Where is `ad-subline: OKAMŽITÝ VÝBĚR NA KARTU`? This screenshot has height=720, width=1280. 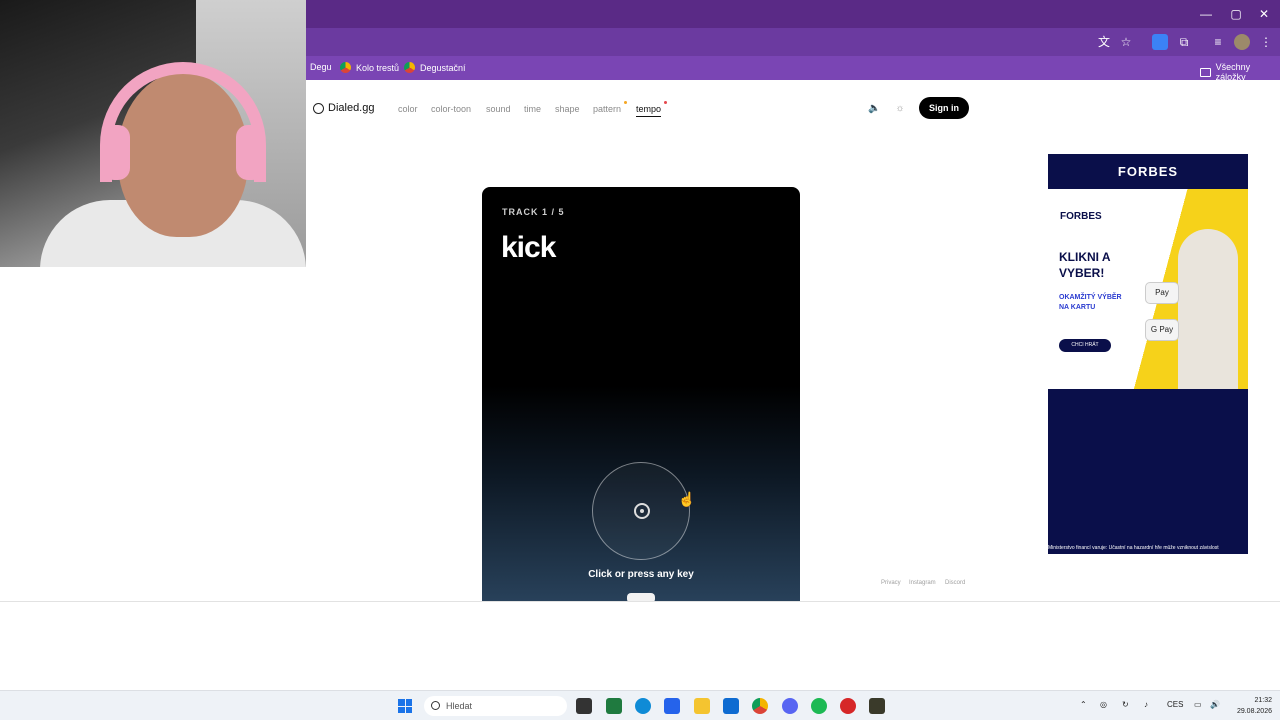 ad-subline: OKAMŽITÝ VÝBĚR NA KARTU is located at coordinates (1090, 302).